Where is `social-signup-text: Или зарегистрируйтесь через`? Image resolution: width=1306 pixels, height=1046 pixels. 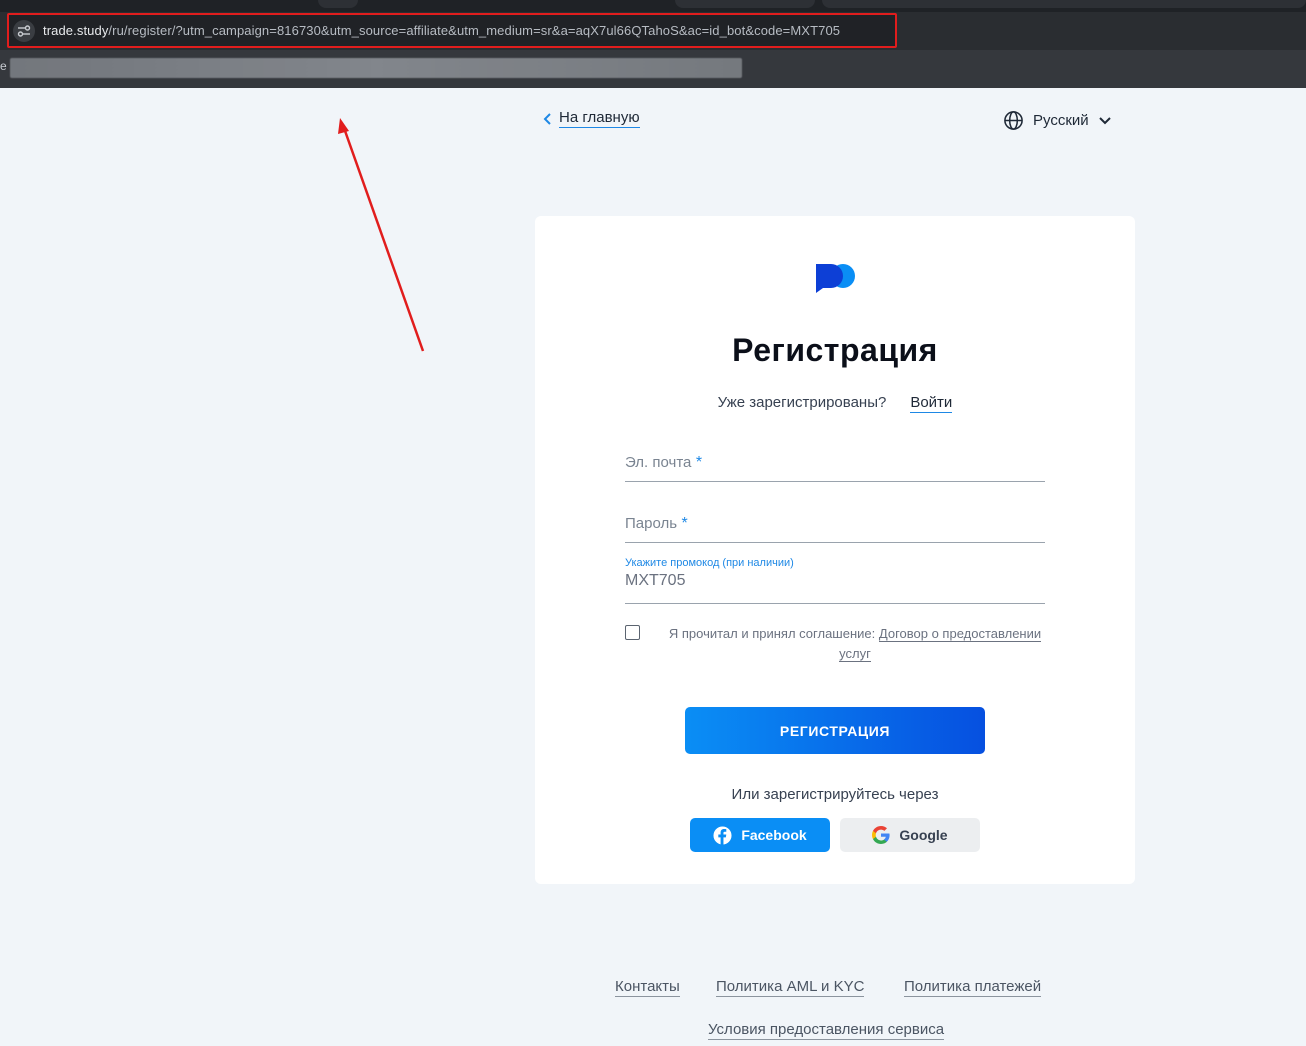
social-signup-text: Или зарегистрируйтесь через is located at coordinates (835, 794).